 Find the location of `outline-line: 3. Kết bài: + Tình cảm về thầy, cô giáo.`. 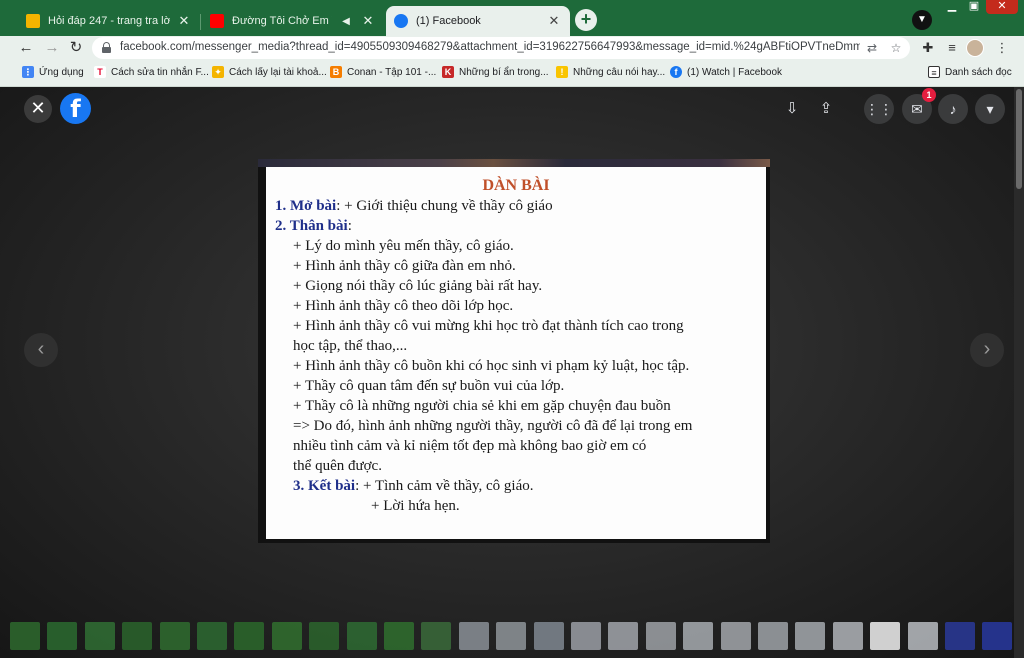

outline-line: 3. Kết bài: + Tình cảm về thầy, cô giáo. is located at coordinates (413, 486).